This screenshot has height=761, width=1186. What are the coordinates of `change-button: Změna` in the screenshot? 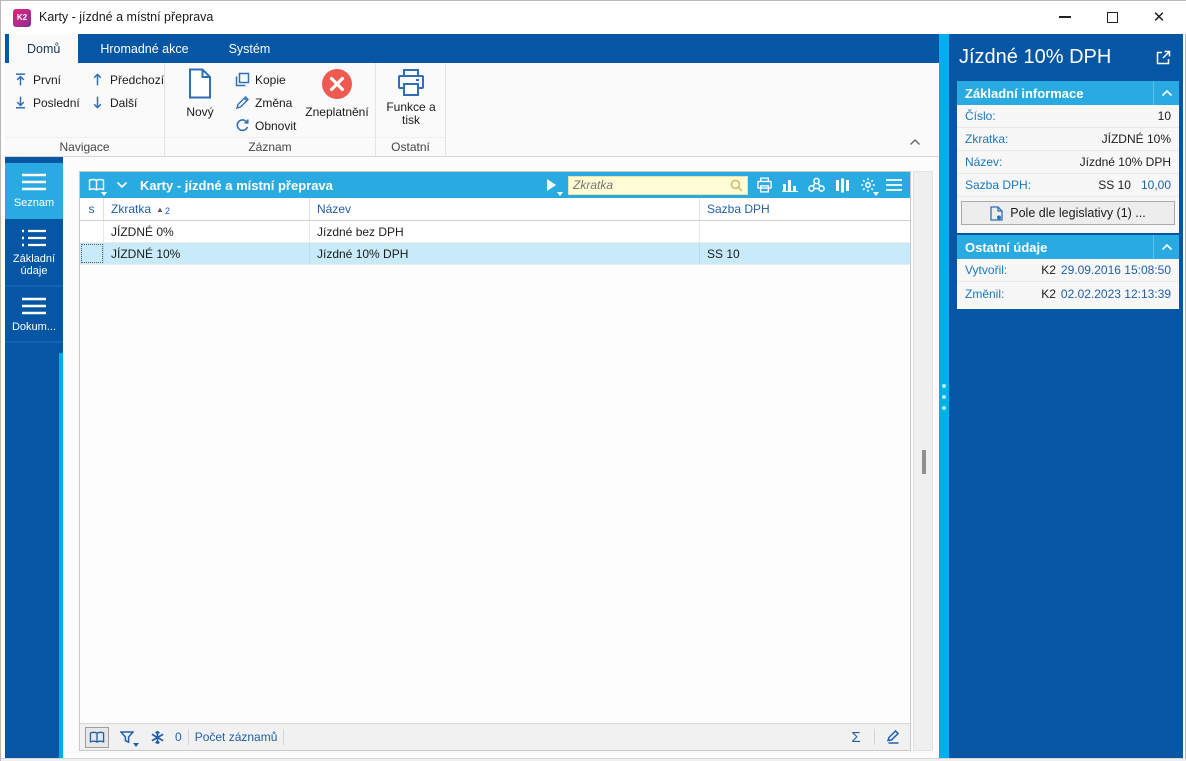 It's located at (263, 102).